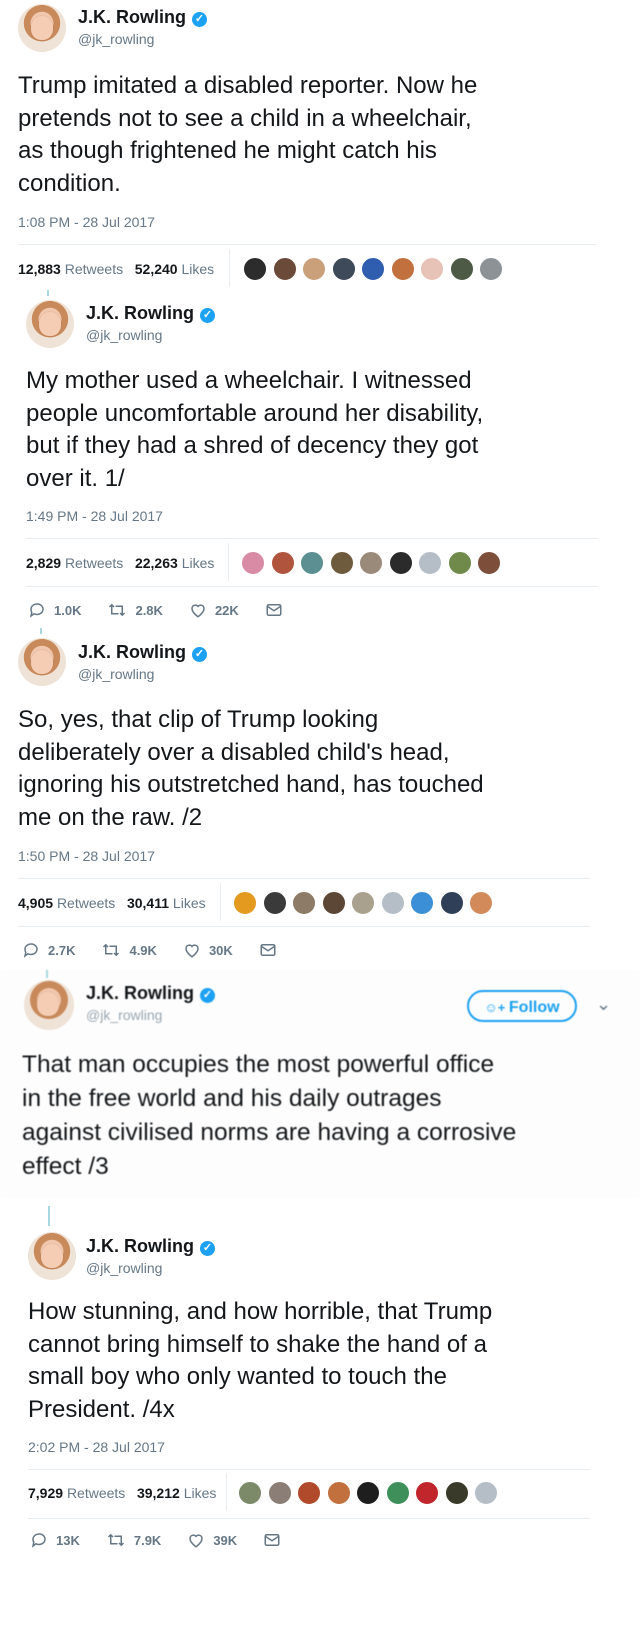  Describe the element at coordinates (133, 1540) in the screenshot. I see `retweet-button: 7.9K` at that location.